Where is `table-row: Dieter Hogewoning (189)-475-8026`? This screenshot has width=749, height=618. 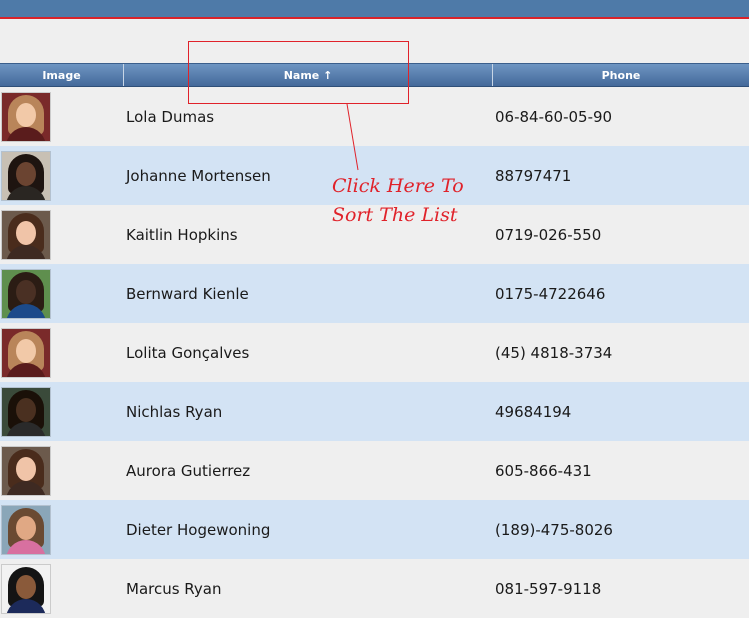 table-row: Dieter Hogewoning (189)-475-8026 is located at coordinates (374, 529).